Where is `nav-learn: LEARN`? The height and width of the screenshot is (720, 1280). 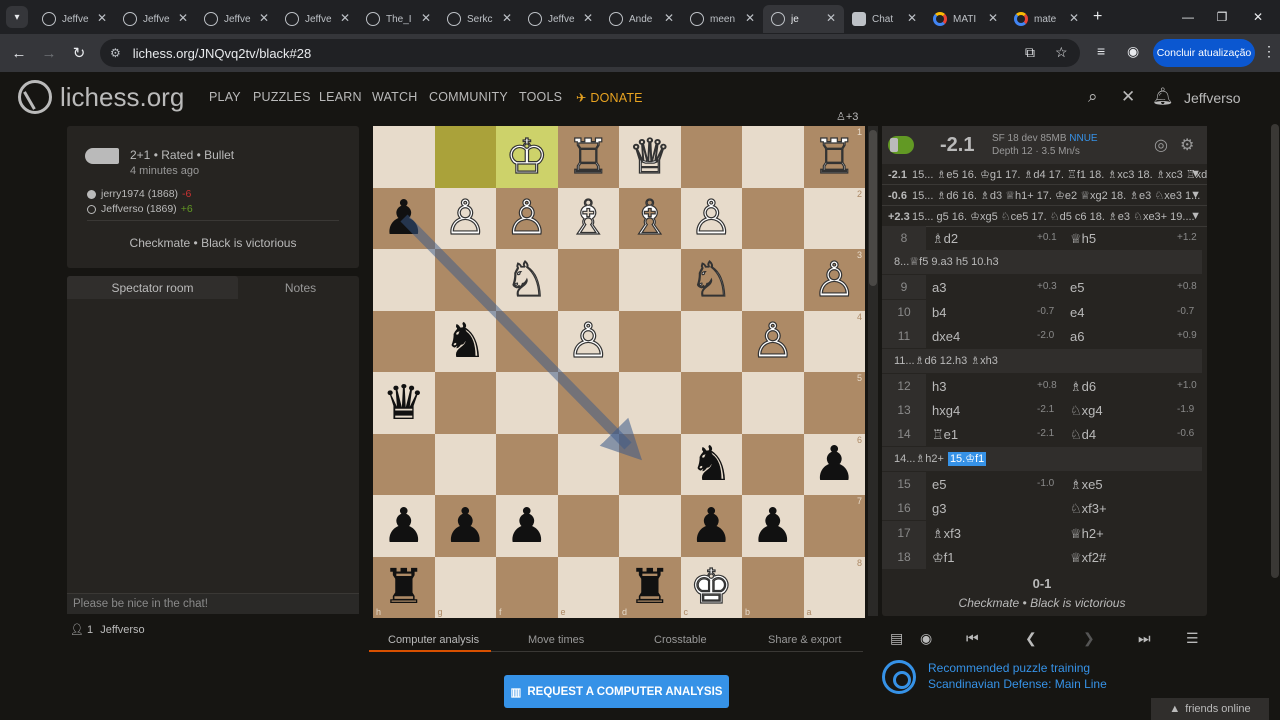
nav-learn: LEARN is located at coordinates (340, 97).